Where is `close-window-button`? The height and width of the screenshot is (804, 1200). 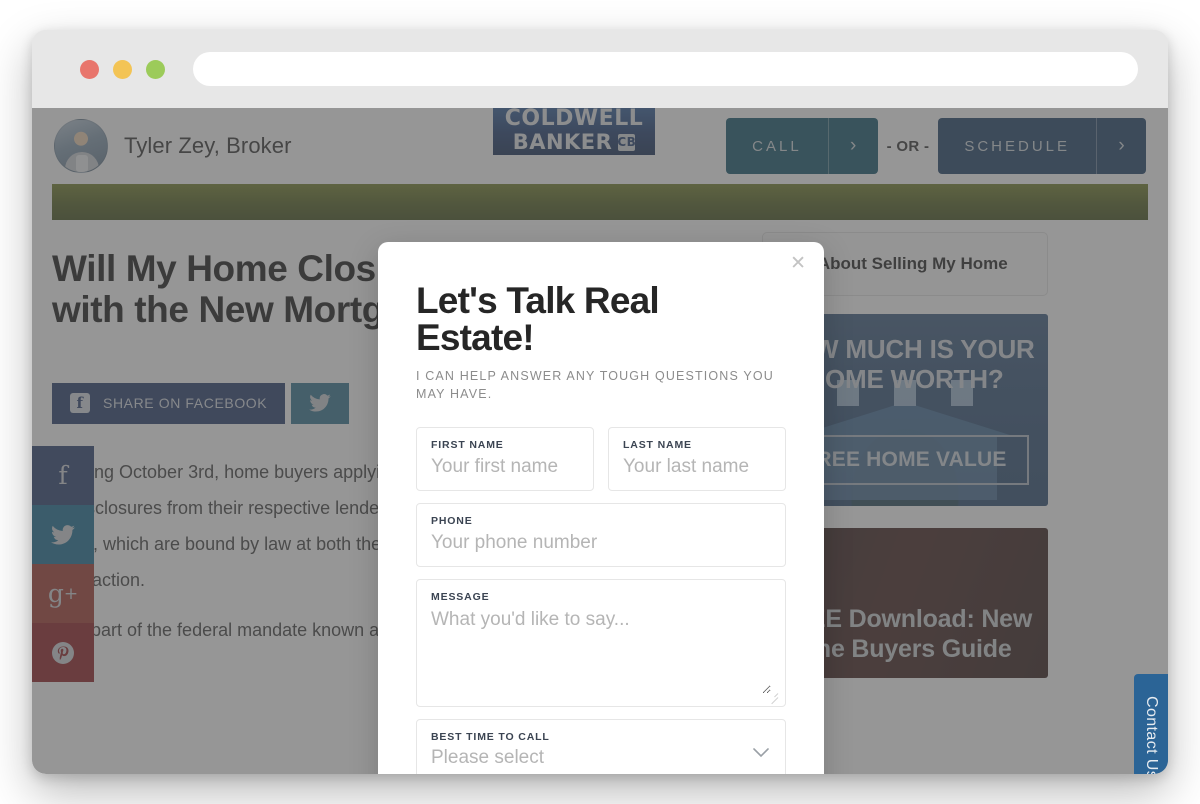
close-window-button is located at coordinates (89, 69).